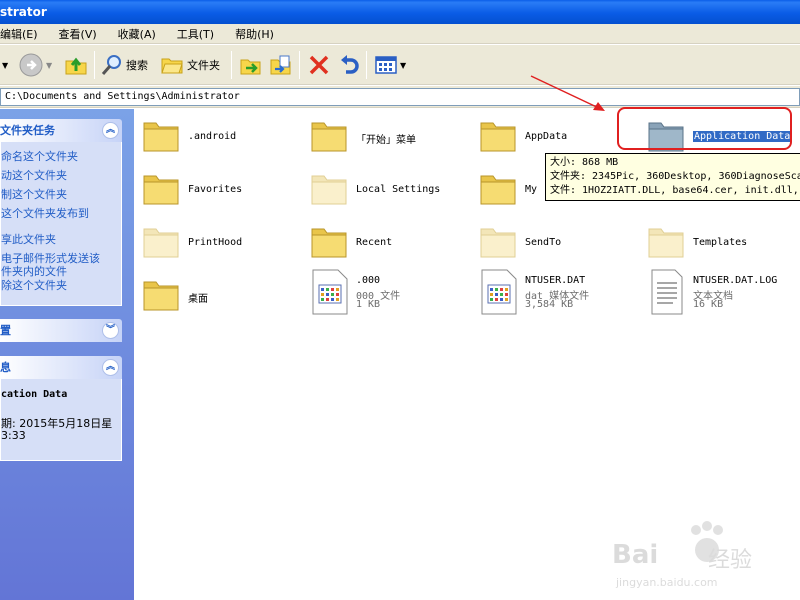 Image resolution: width=800 pixels, height=600 pixels. I want to click on folder-item: My, so click(514, 192).